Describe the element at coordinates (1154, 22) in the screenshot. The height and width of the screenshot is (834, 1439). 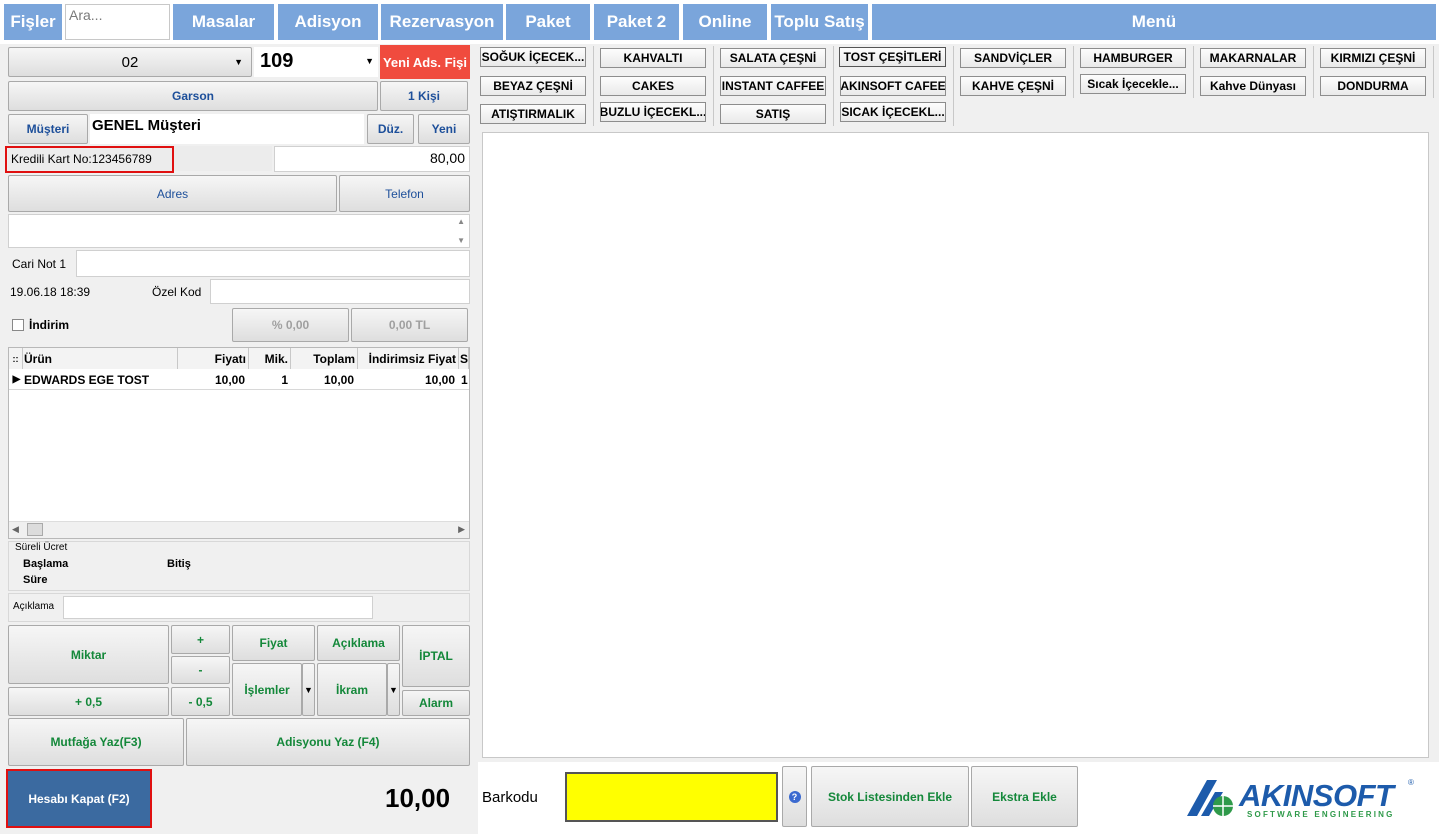
I see `tab-menu: Menü` at that location.